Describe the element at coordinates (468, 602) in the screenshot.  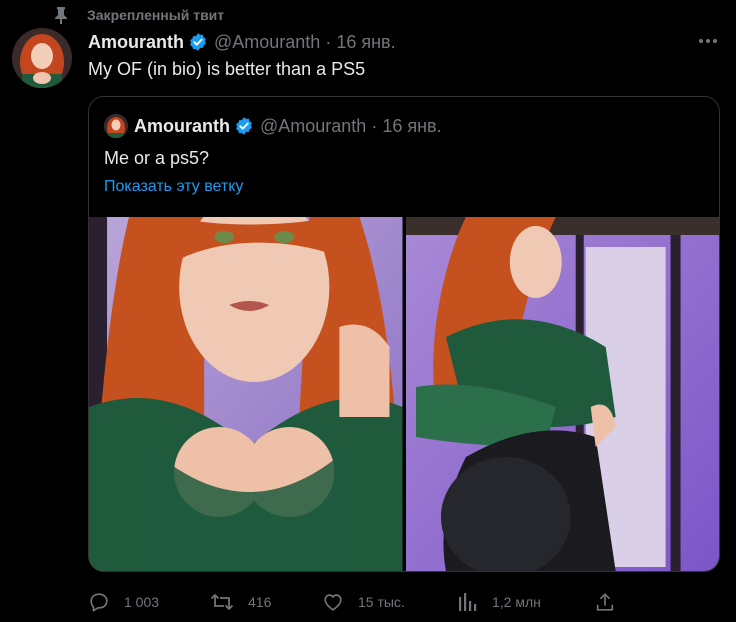
I see `views-icon` at that location.